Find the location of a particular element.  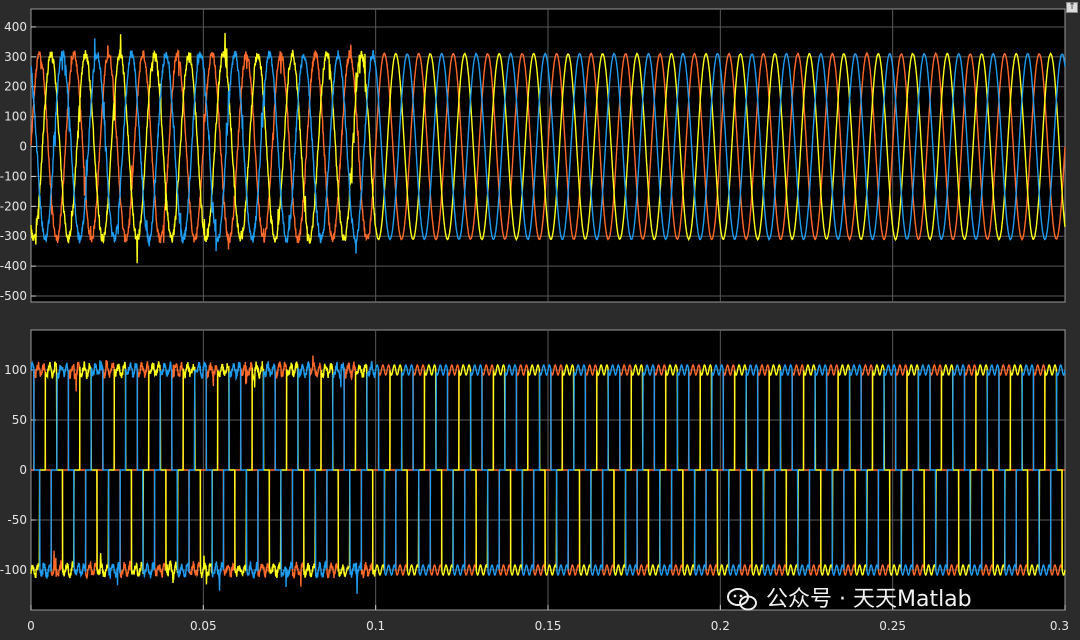

x-tick-label: 0.15 is located at coordinates (548, 626).